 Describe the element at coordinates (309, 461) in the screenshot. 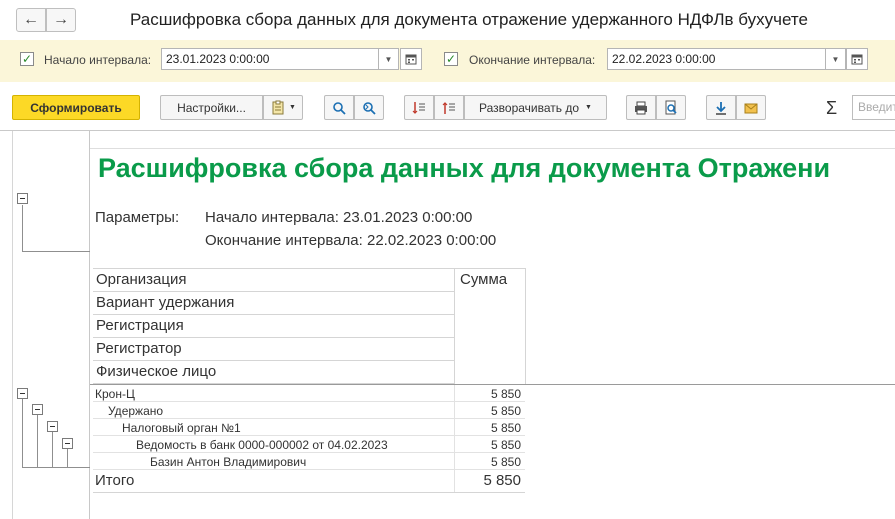

I see `table-row: Базин Антон Владимирович 5 850` at that location.